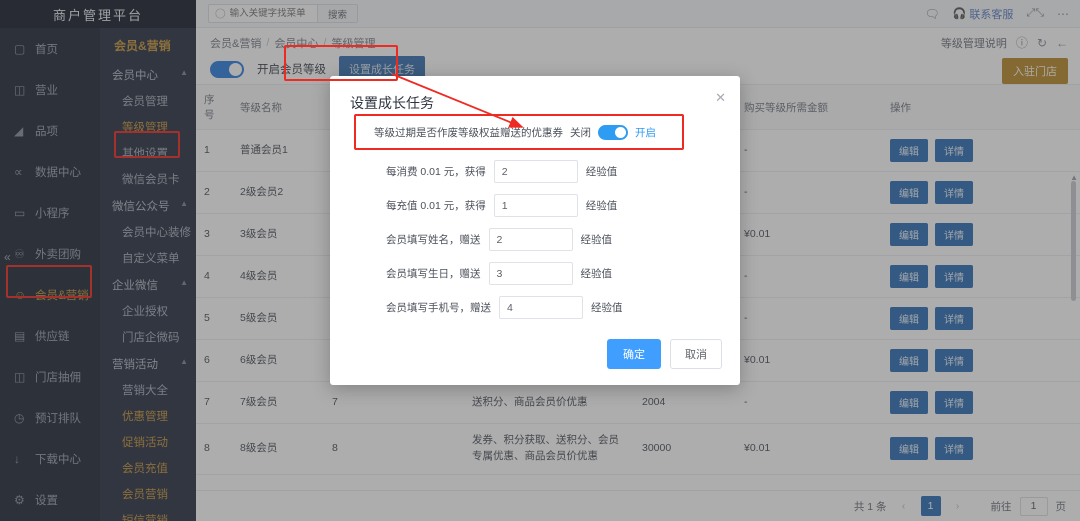  What do you see at coordinates (696, 354) in the screenshot?
I see `cancel-button: 取消` at bounding box center [696, 354].